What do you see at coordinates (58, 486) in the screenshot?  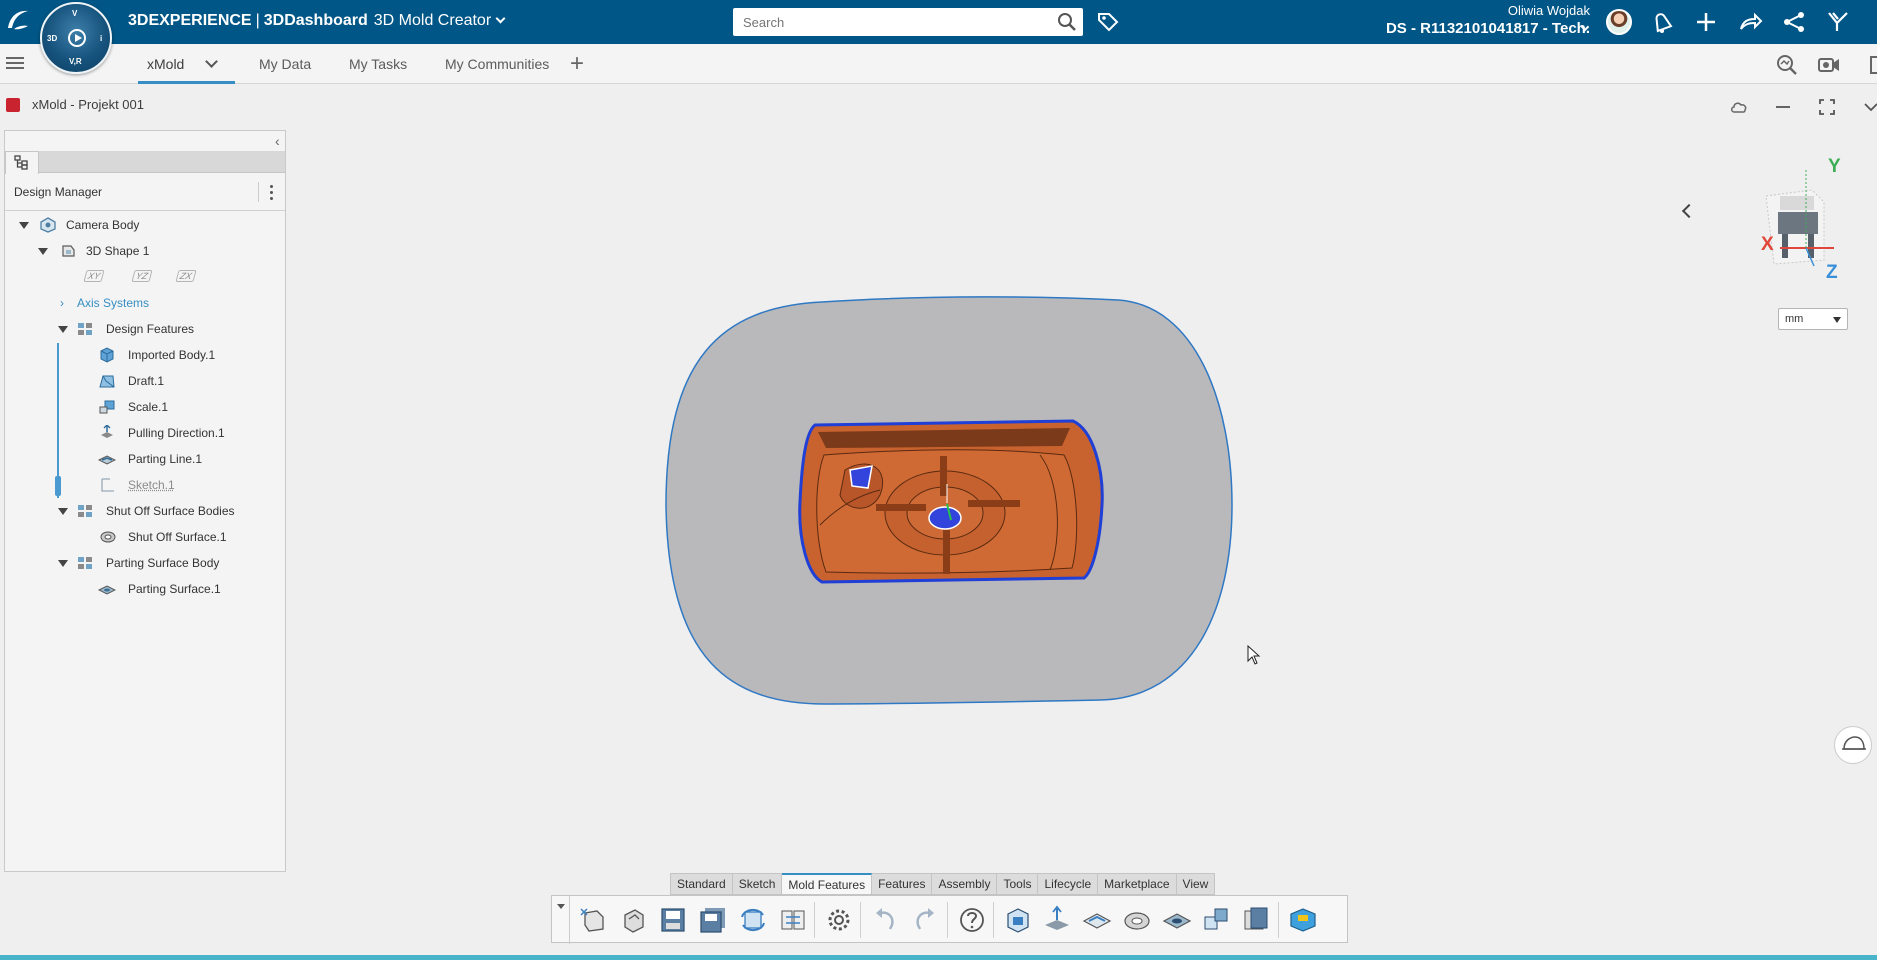 I see `tree-scroll-marker` at bounding box center [58, 486].